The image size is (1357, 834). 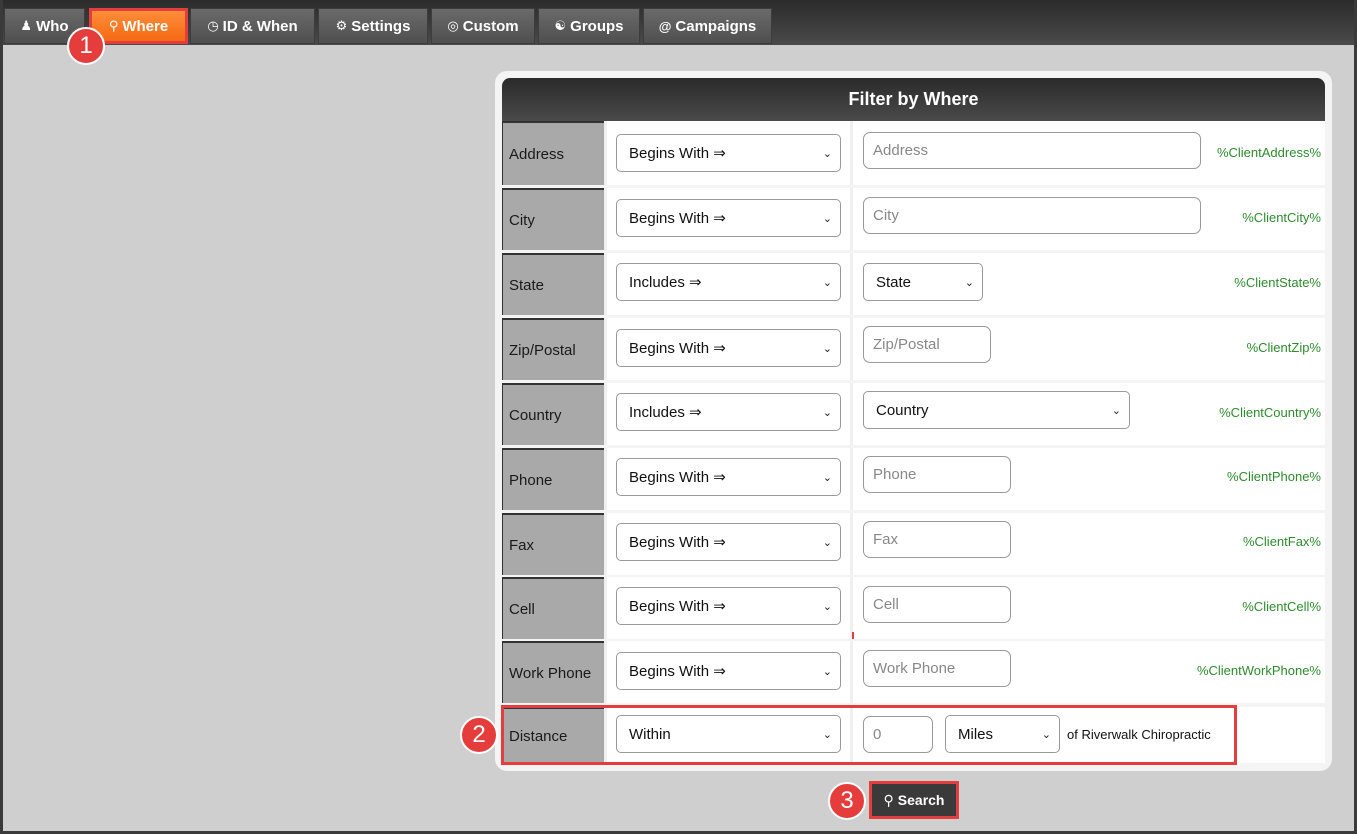 What do you see at coordinates (553, 672) in the screenshot?
I see `row-label: Work Phone` at bounding box center [553, 672].